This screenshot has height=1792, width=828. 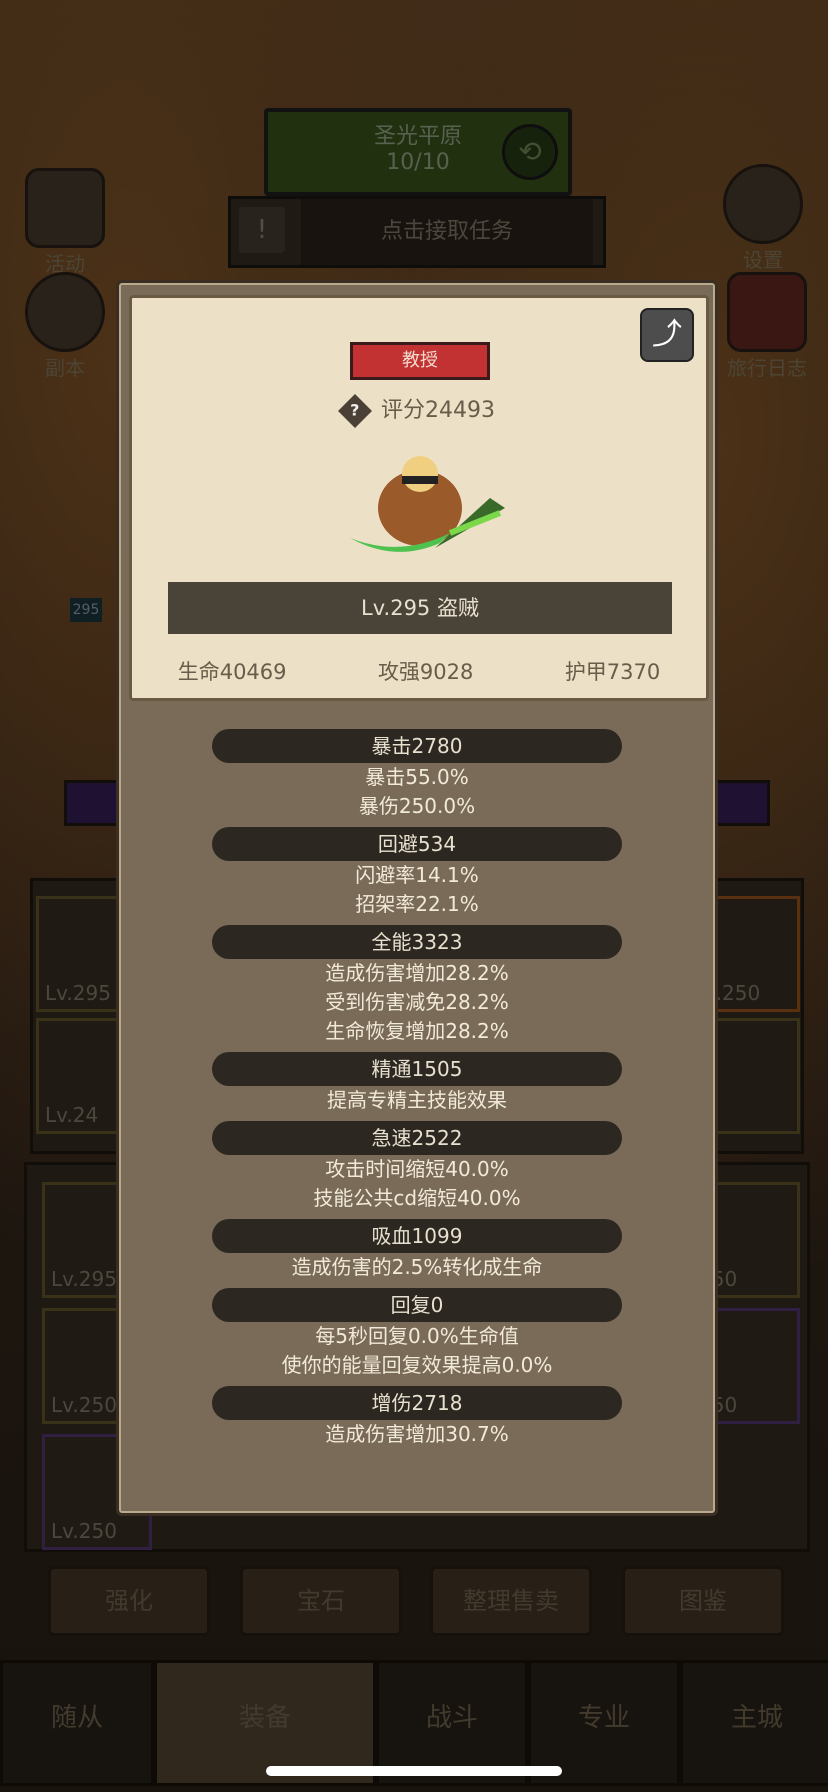 What do you see at coordinates (420, 361) in the screenshot?
I see `title-badge: 教授` at bounding box center [420, 361].